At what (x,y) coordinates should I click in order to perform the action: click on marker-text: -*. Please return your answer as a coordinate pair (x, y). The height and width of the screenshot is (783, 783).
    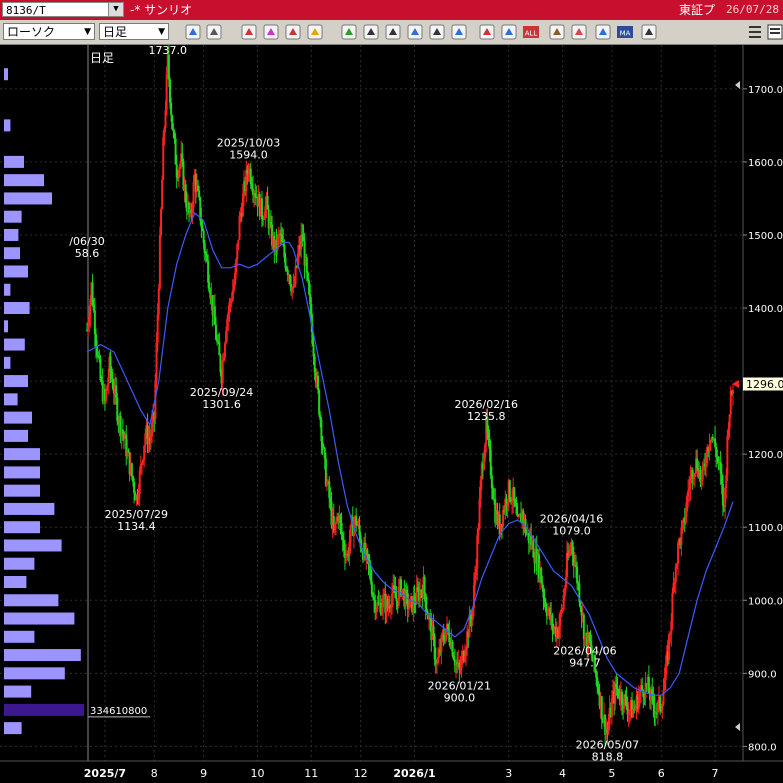
    Looking at the image, I should click on (135, 10).